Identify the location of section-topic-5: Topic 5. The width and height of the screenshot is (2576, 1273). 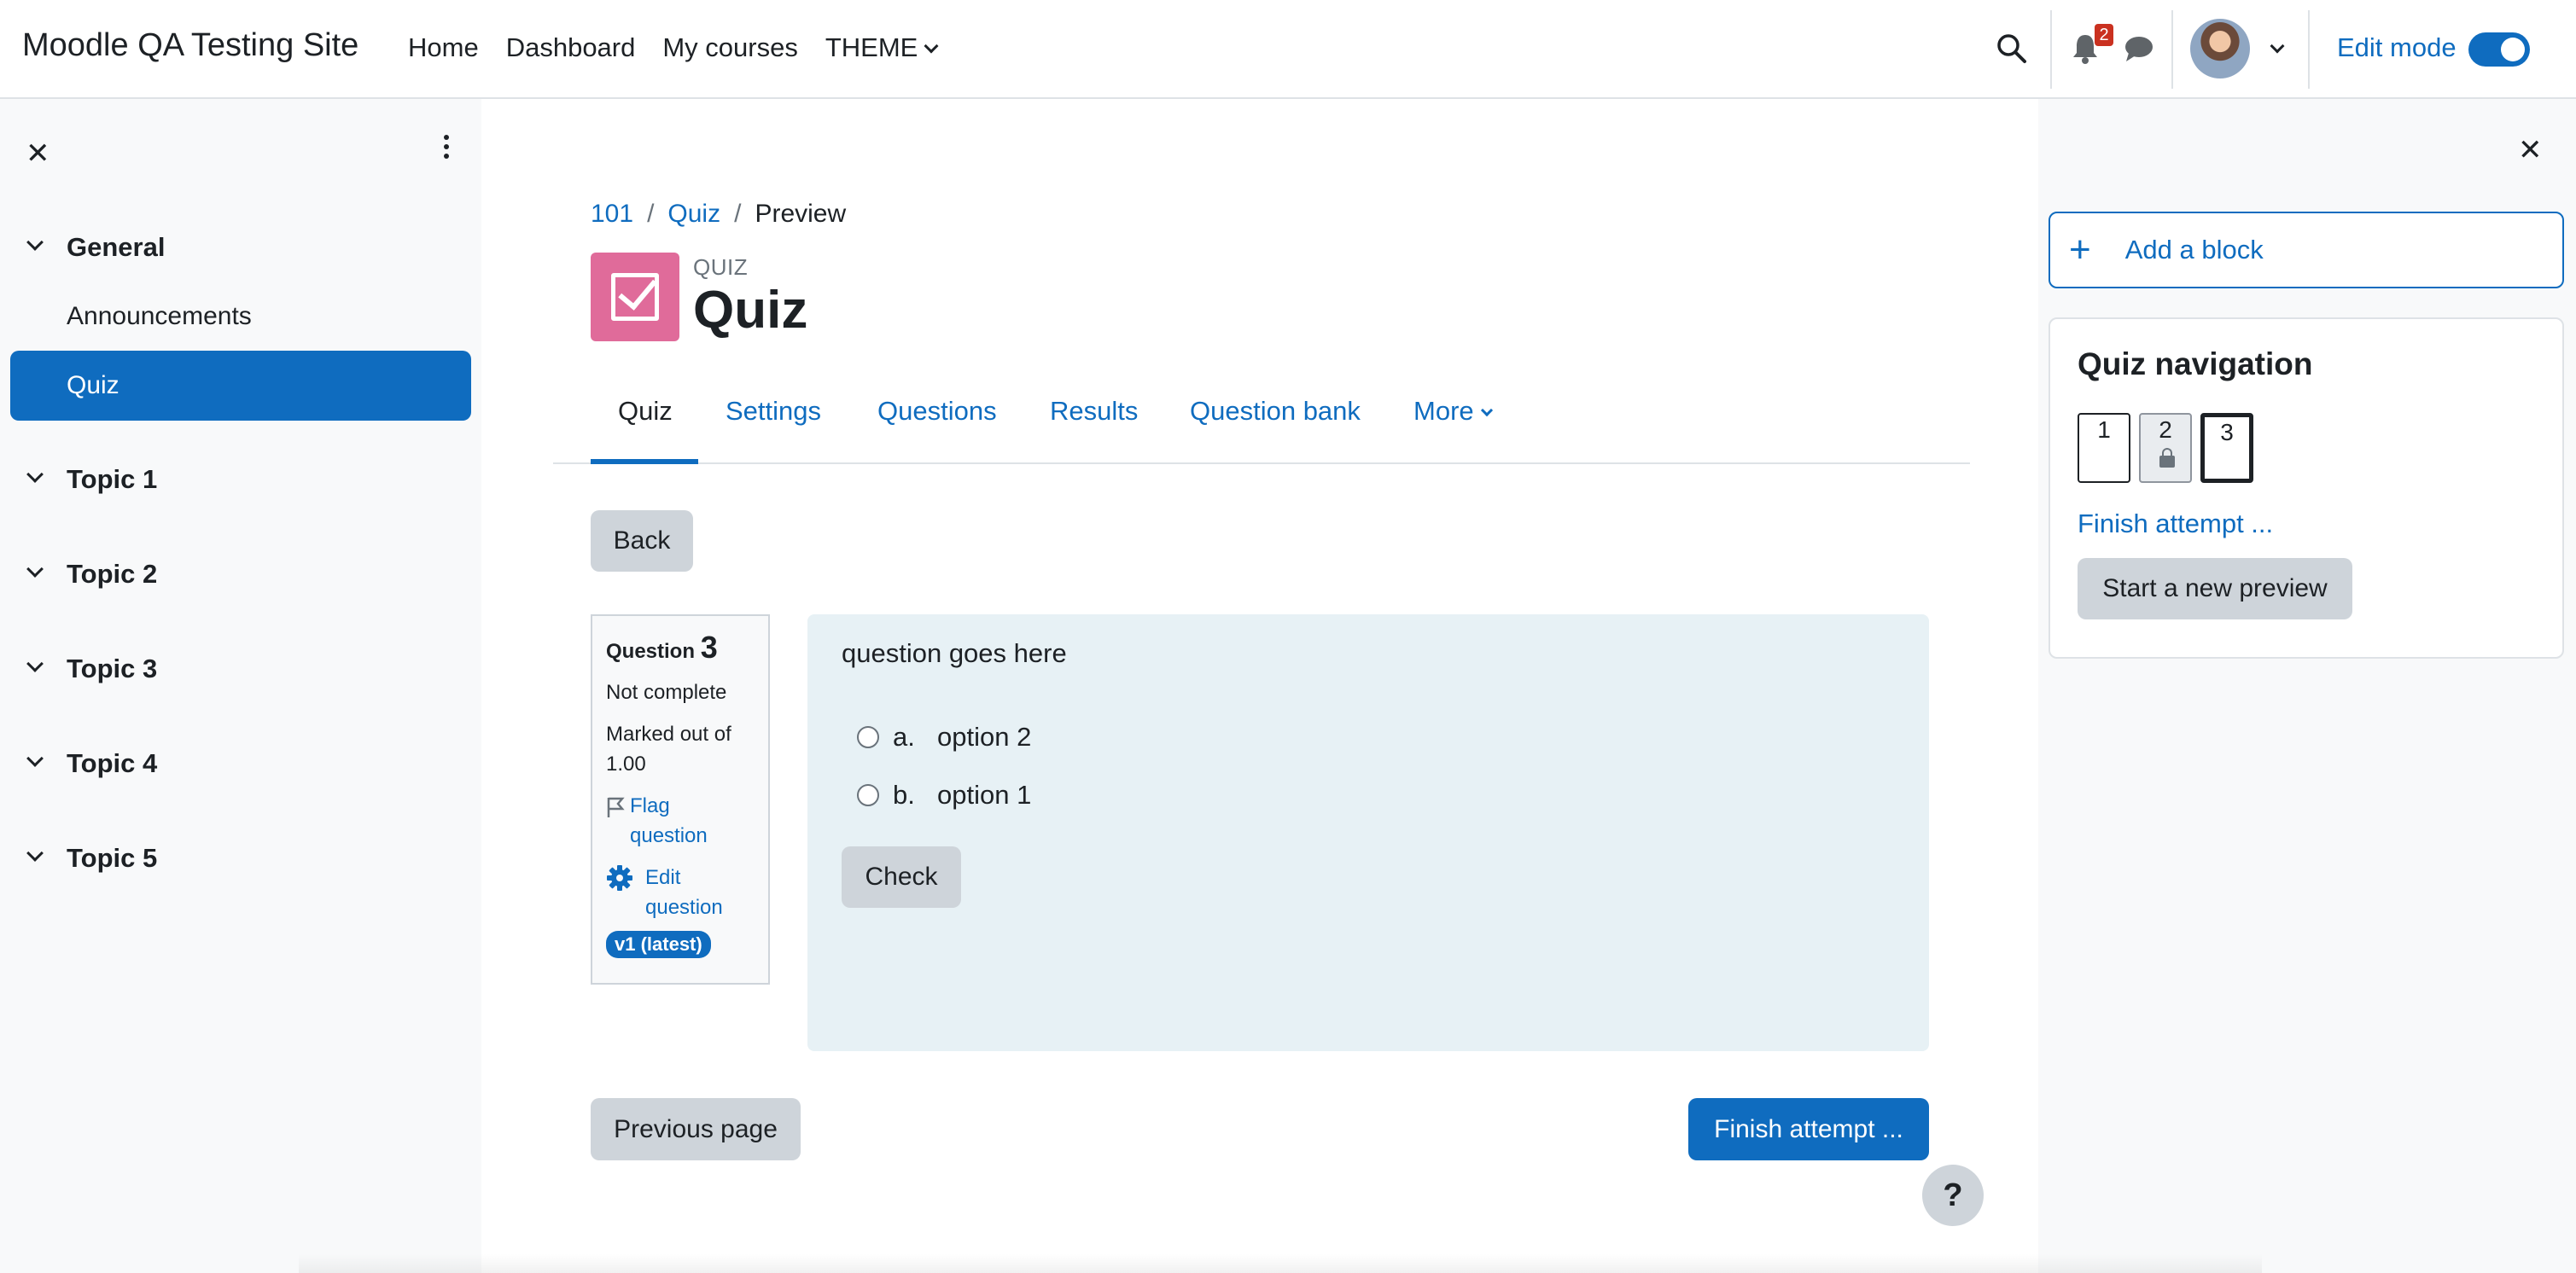
(92, 858).